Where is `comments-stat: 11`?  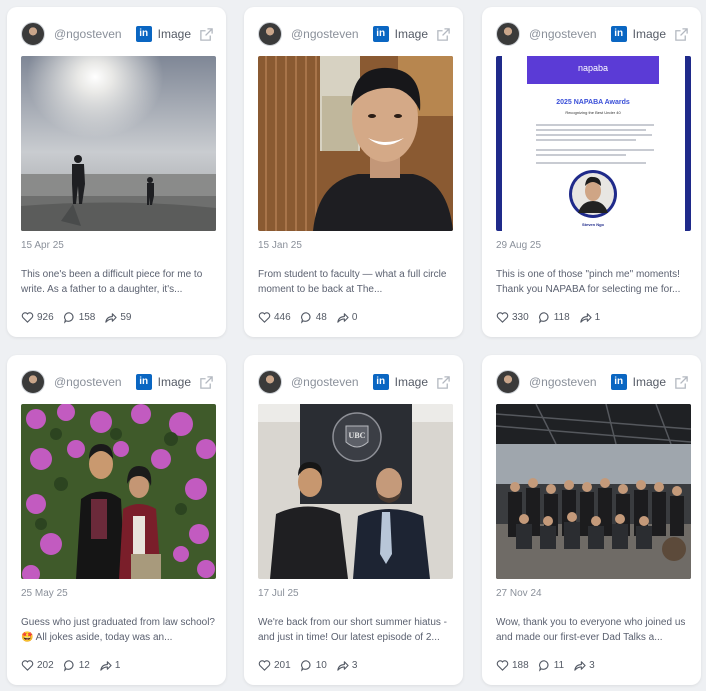 comments-stat: 11 is located at coordinates (551, 665).